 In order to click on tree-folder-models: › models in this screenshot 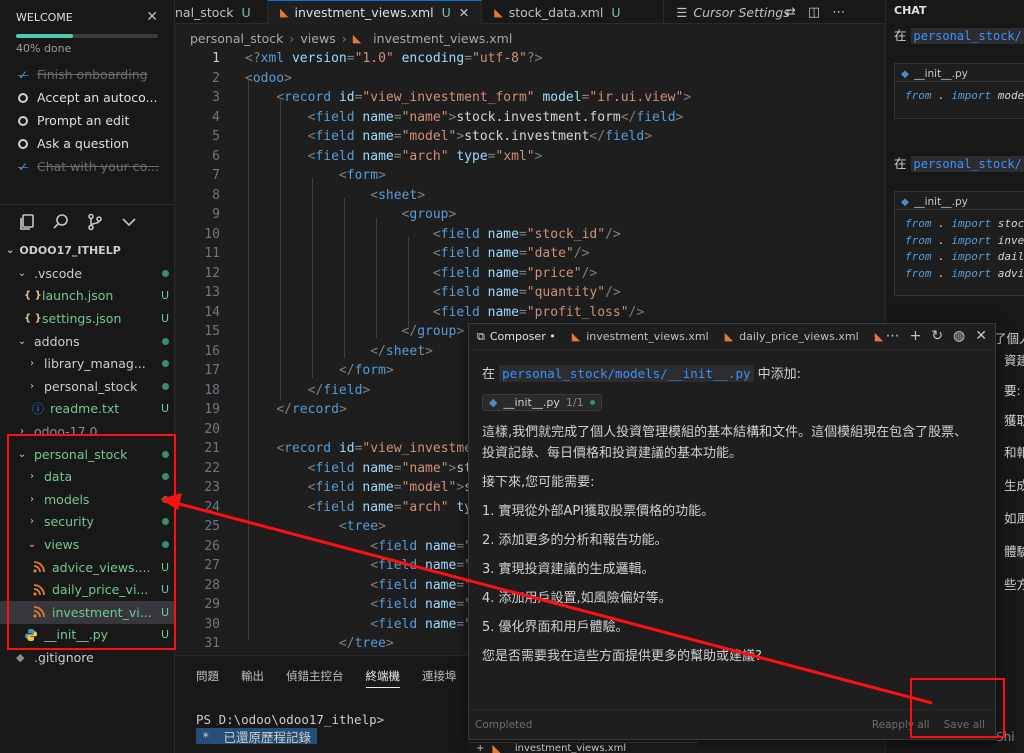, I will do `click(87, 499)`.